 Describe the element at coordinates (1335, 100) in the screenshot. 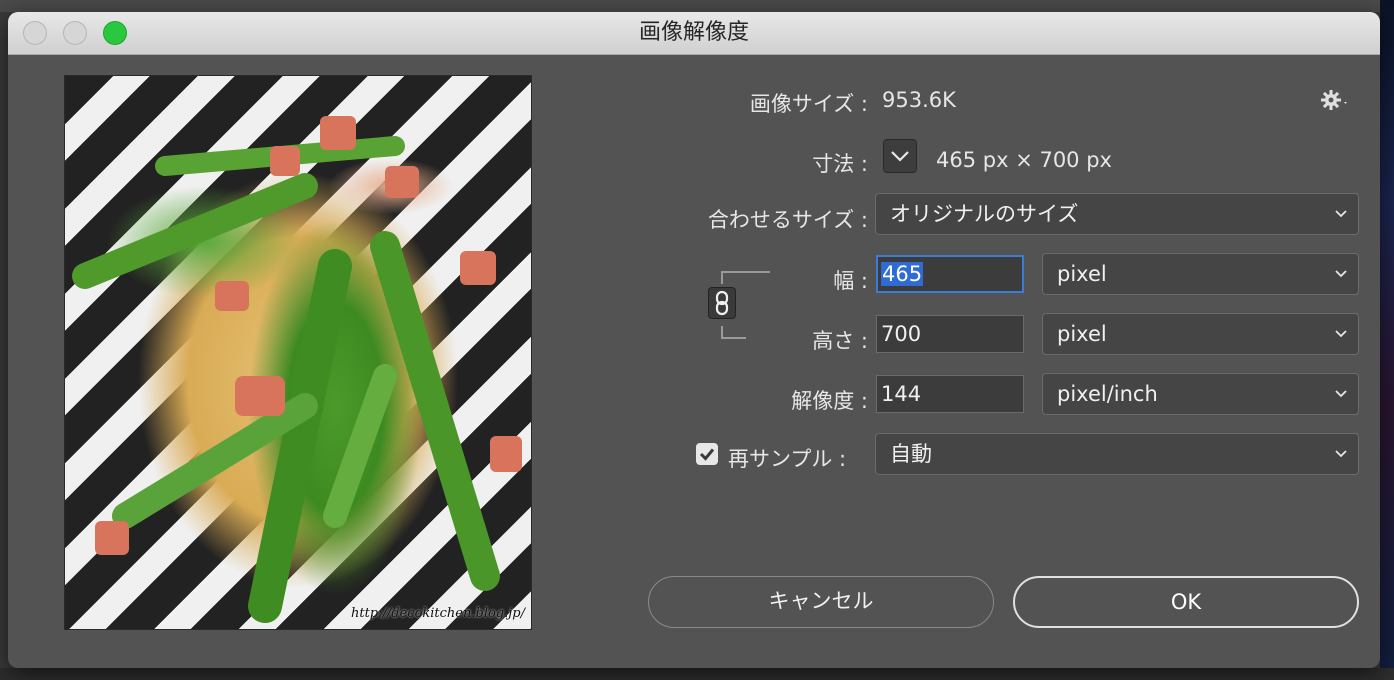

I see `gear-icon` at that location.